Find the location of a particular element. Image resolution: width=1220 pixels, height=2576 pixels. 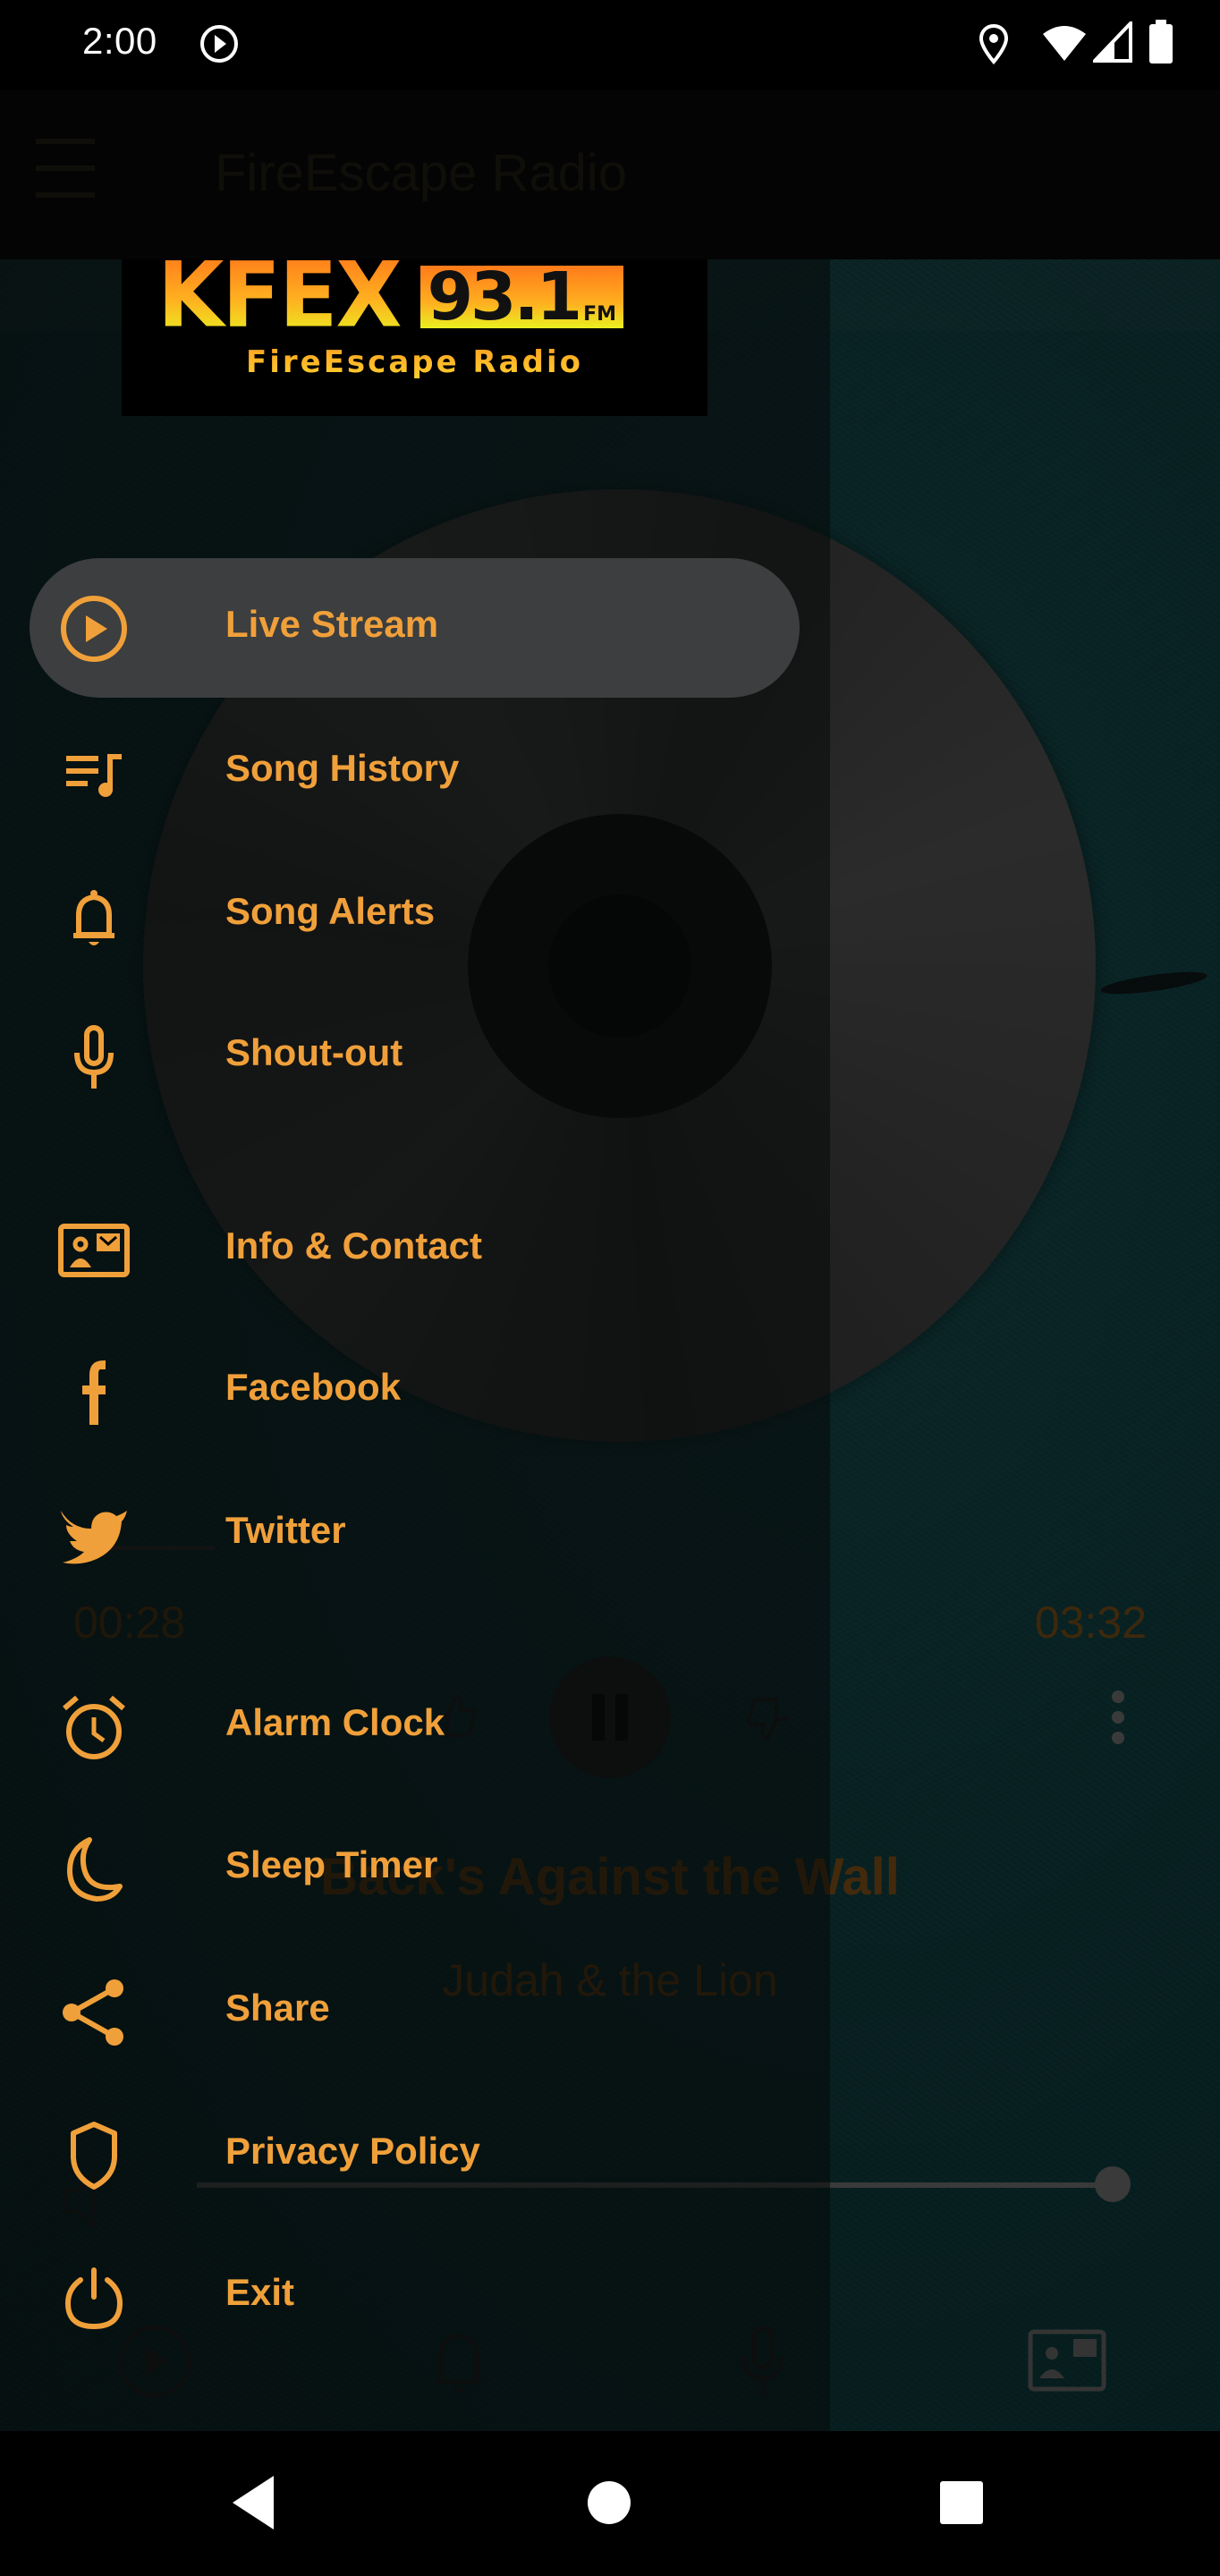

logo-tagline: FireEscape Radio is located at coordinates (414, 362).